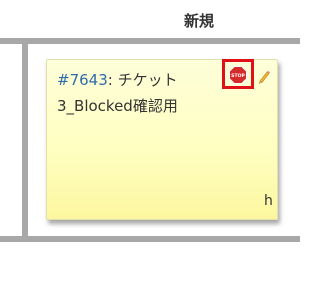  What do you see at coordinates (150, 19) in the screenshot?
I see `column-header: 新規` at bounding box center [150, 19].